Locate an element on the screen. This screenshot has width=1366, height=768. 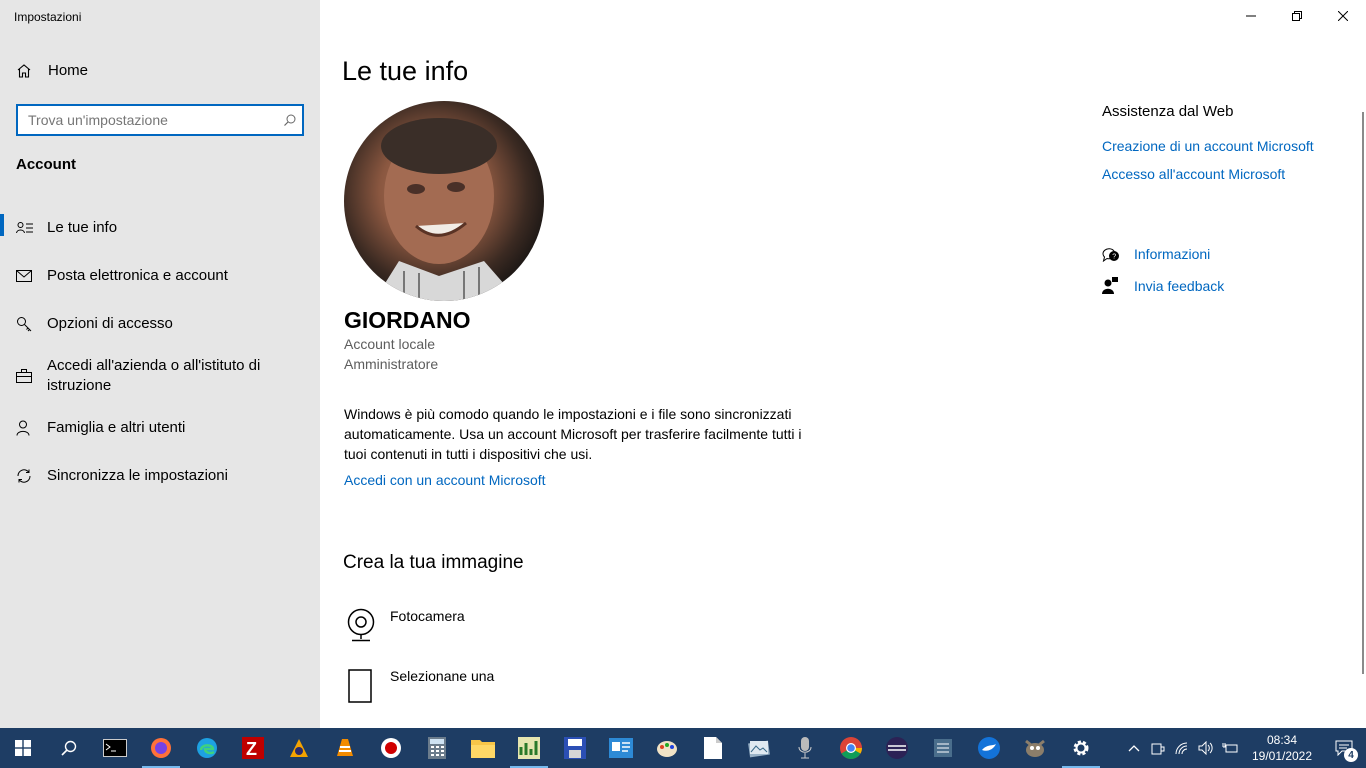
taskbar-app-notes is located at coordinates (943, 748).